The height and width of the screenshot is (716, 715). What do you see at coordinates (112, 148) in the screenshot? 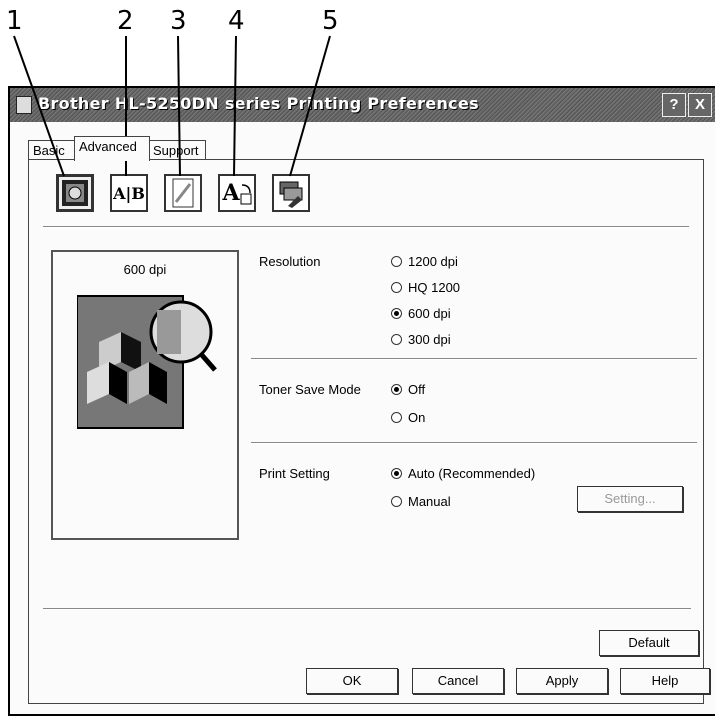
I see `tab-advanced: Advanced` at bounding box center [112, 148].